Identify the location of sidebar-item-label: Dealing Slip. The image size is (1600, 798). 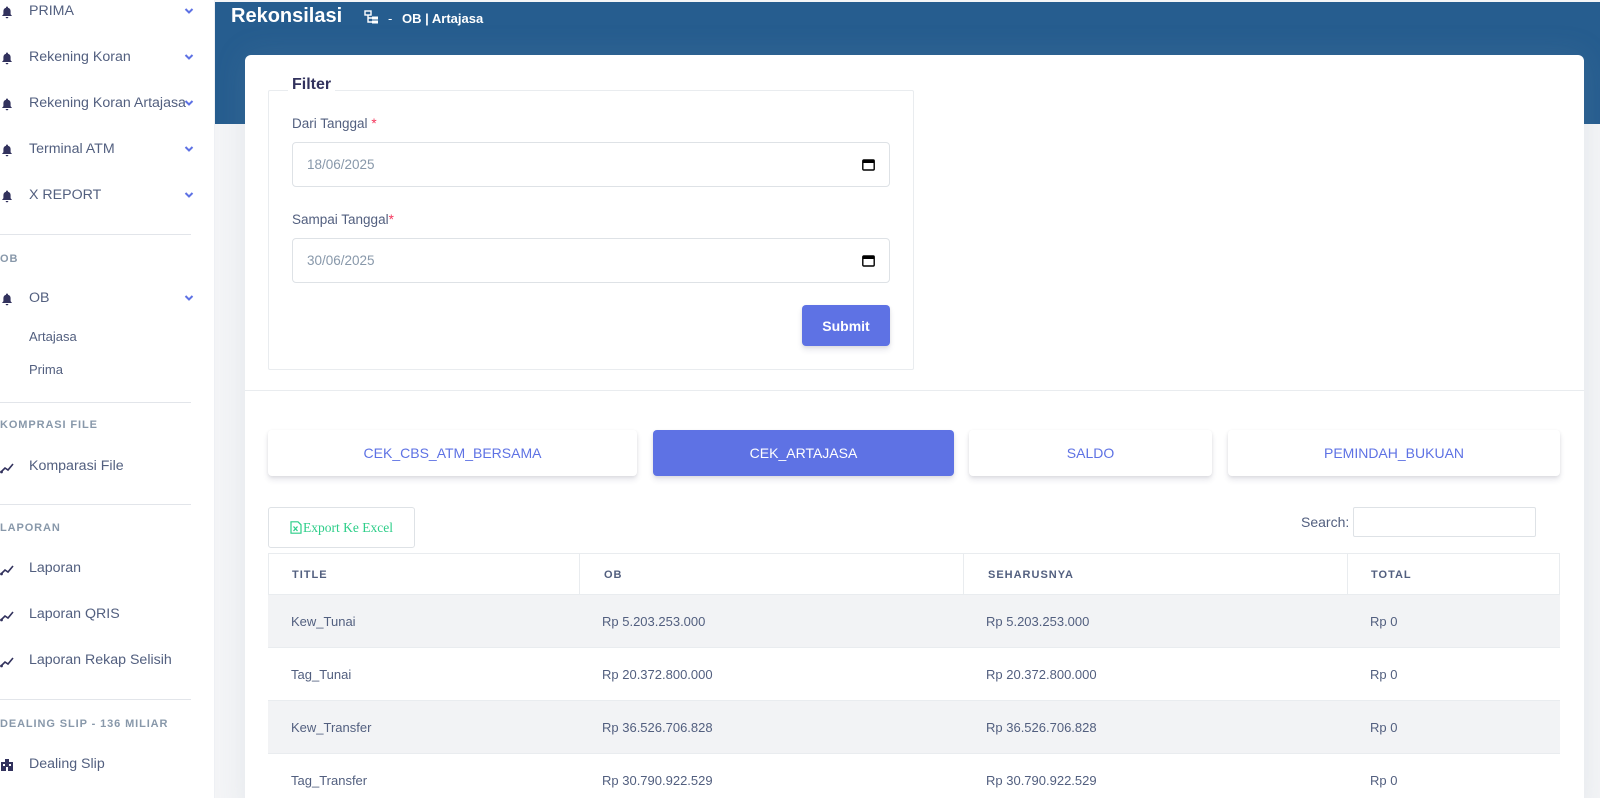
(67, 764).